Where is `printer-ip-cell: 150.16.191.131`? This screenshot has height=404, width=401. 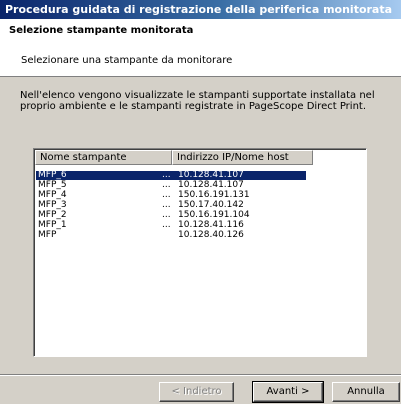
printer-ip-cell: 150.16.191.131 is located at coordinates (214, 195).